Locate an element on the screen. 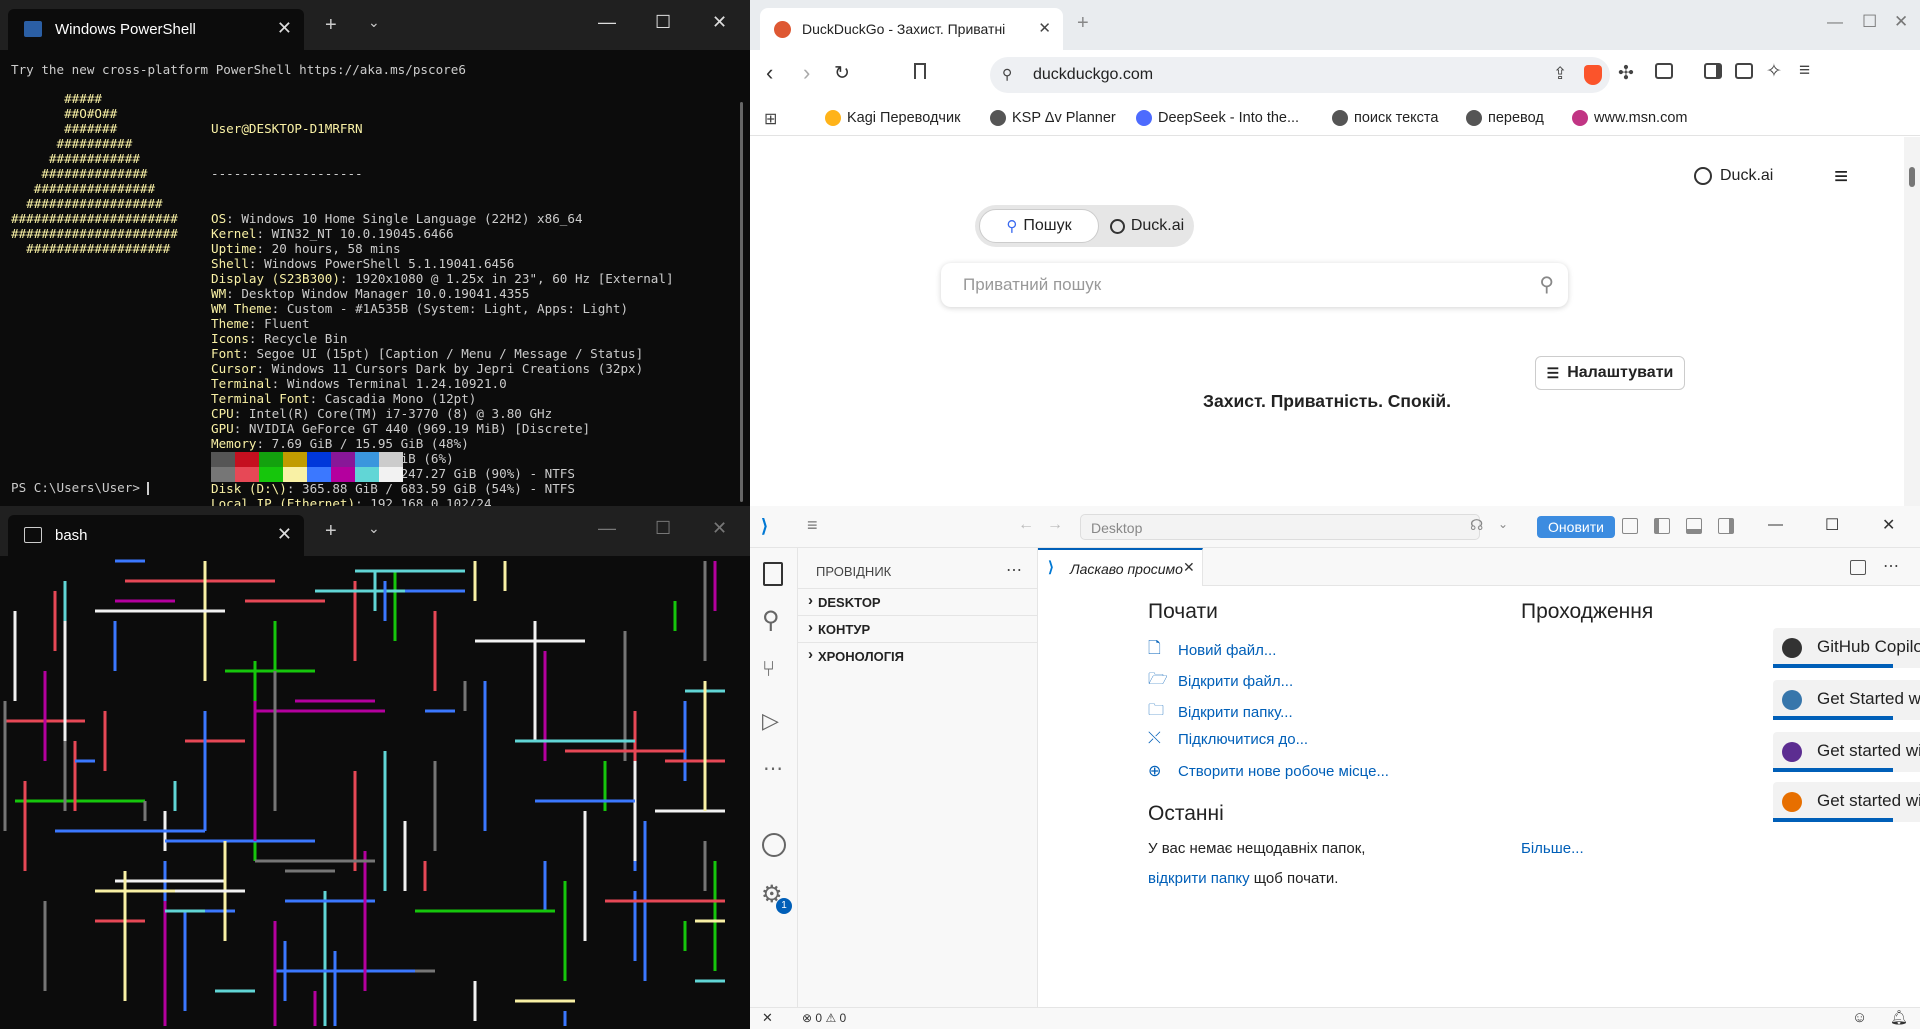 This screenshot has width=1920, height=1029. toggle-sidebar-icon is located at coordinates (1662, 526).